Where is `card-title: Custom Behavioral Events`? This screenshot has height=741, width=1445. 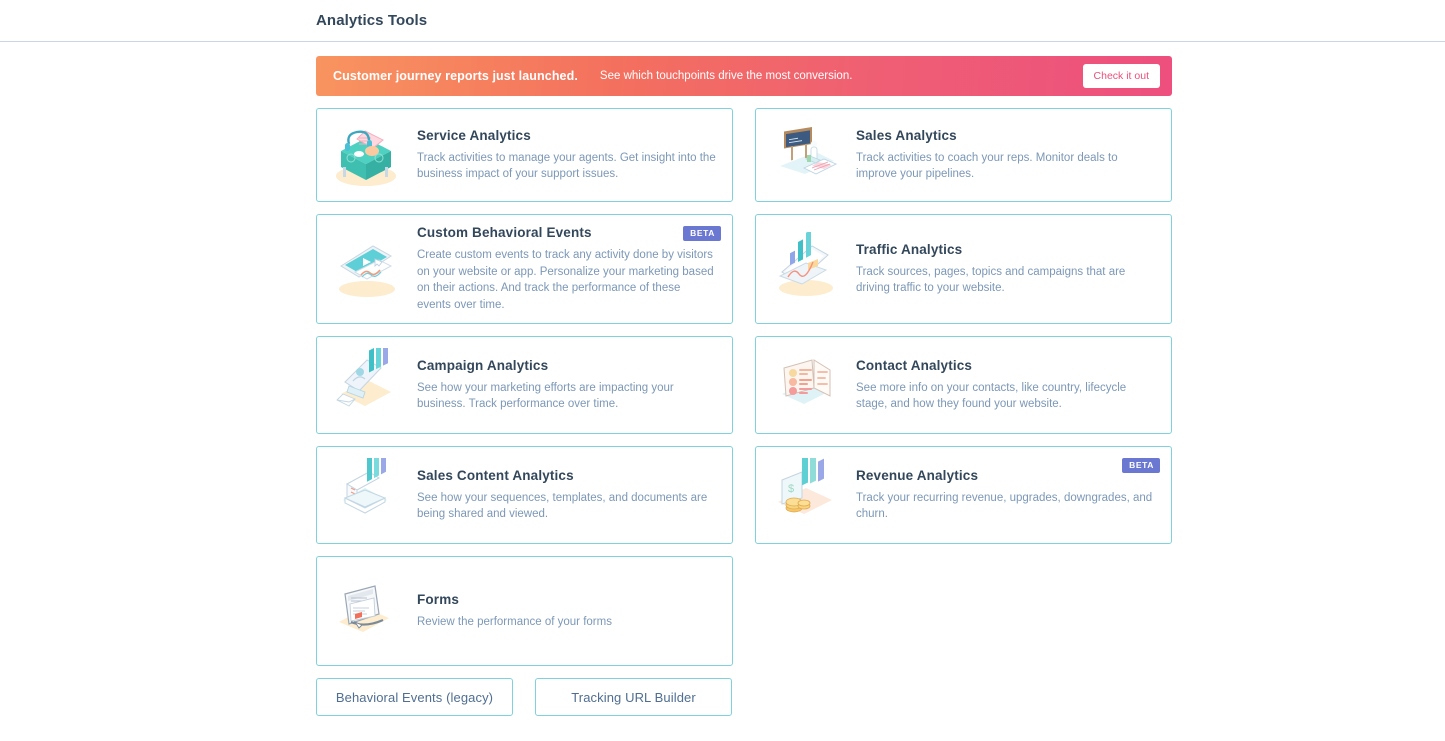
card-title: Custom Behavioral Events is located at coordinates (504, 232).